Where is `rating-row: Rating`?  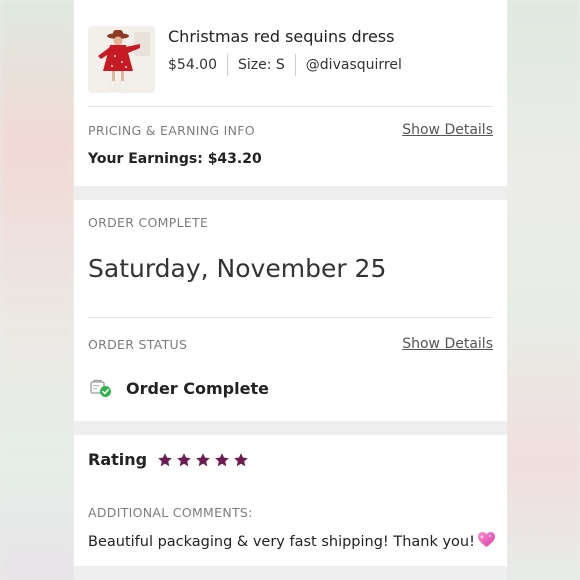 rating-row: Rating is located at coordinates (170, 459).